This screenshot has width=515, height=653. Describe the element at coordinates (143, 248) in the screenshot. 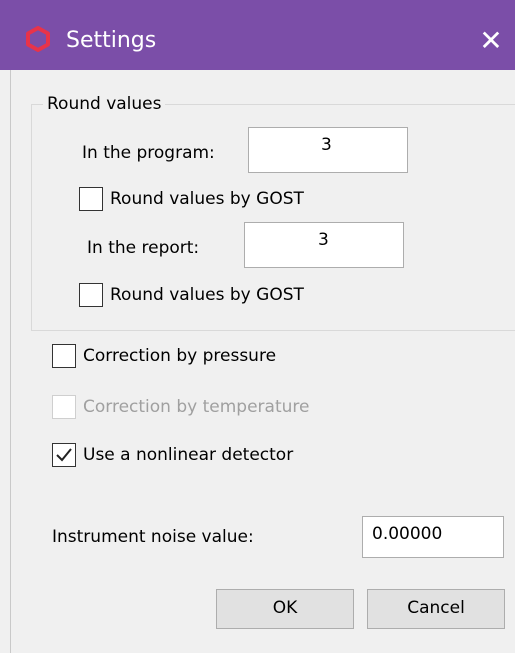

I see `report-precision-label: In the report:` at that location.